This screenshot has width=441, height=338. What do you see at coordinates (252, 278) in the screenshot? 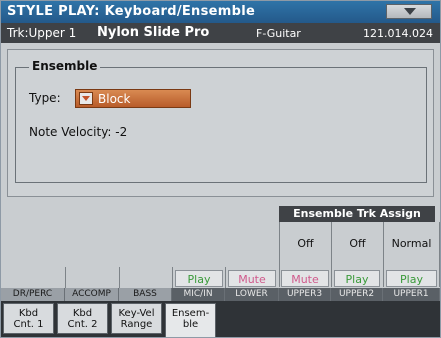
I see `lower-mute-button: Mute` at bounding box center [252, 278].